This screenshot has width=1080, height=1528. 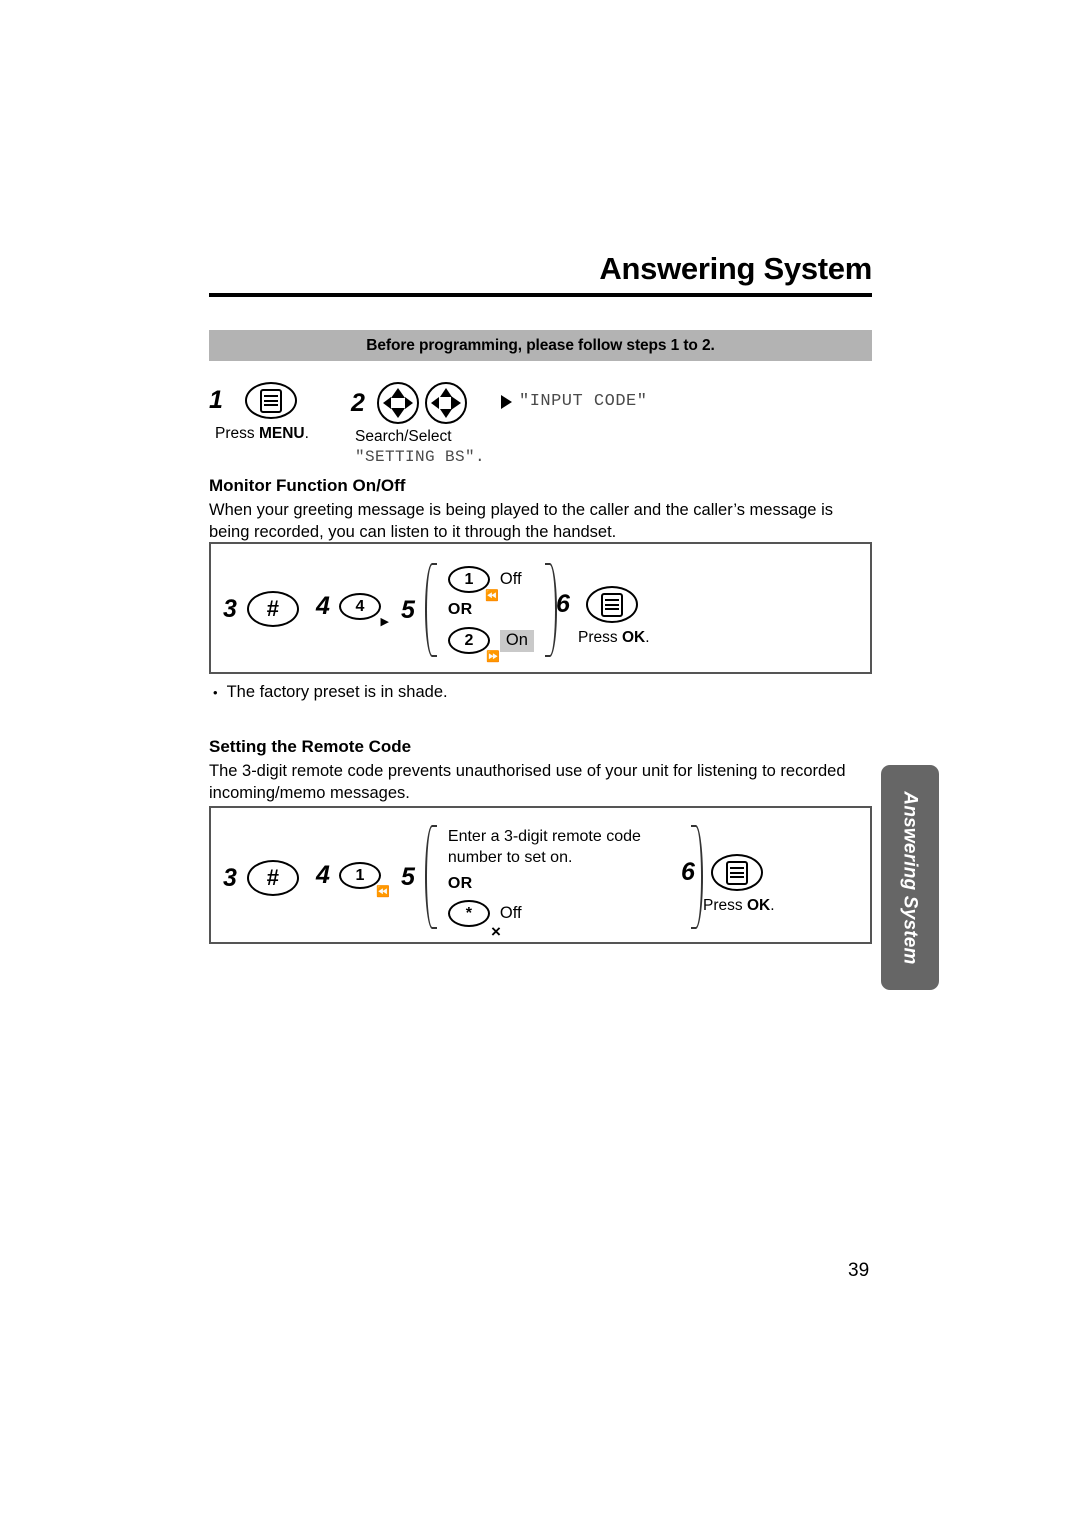 I want to click on ok-doc-glyph, so click(x=611, y=604).